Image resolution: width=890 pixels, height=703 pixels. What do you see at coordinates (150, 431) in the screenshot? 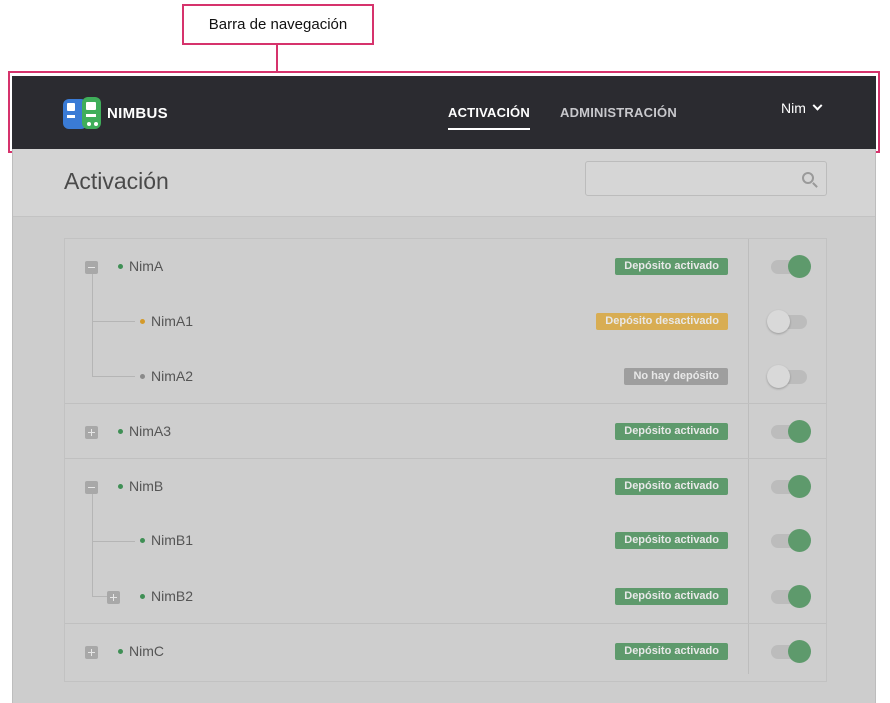
I see `node-label: NimA3` at bounding box center [150, 431].